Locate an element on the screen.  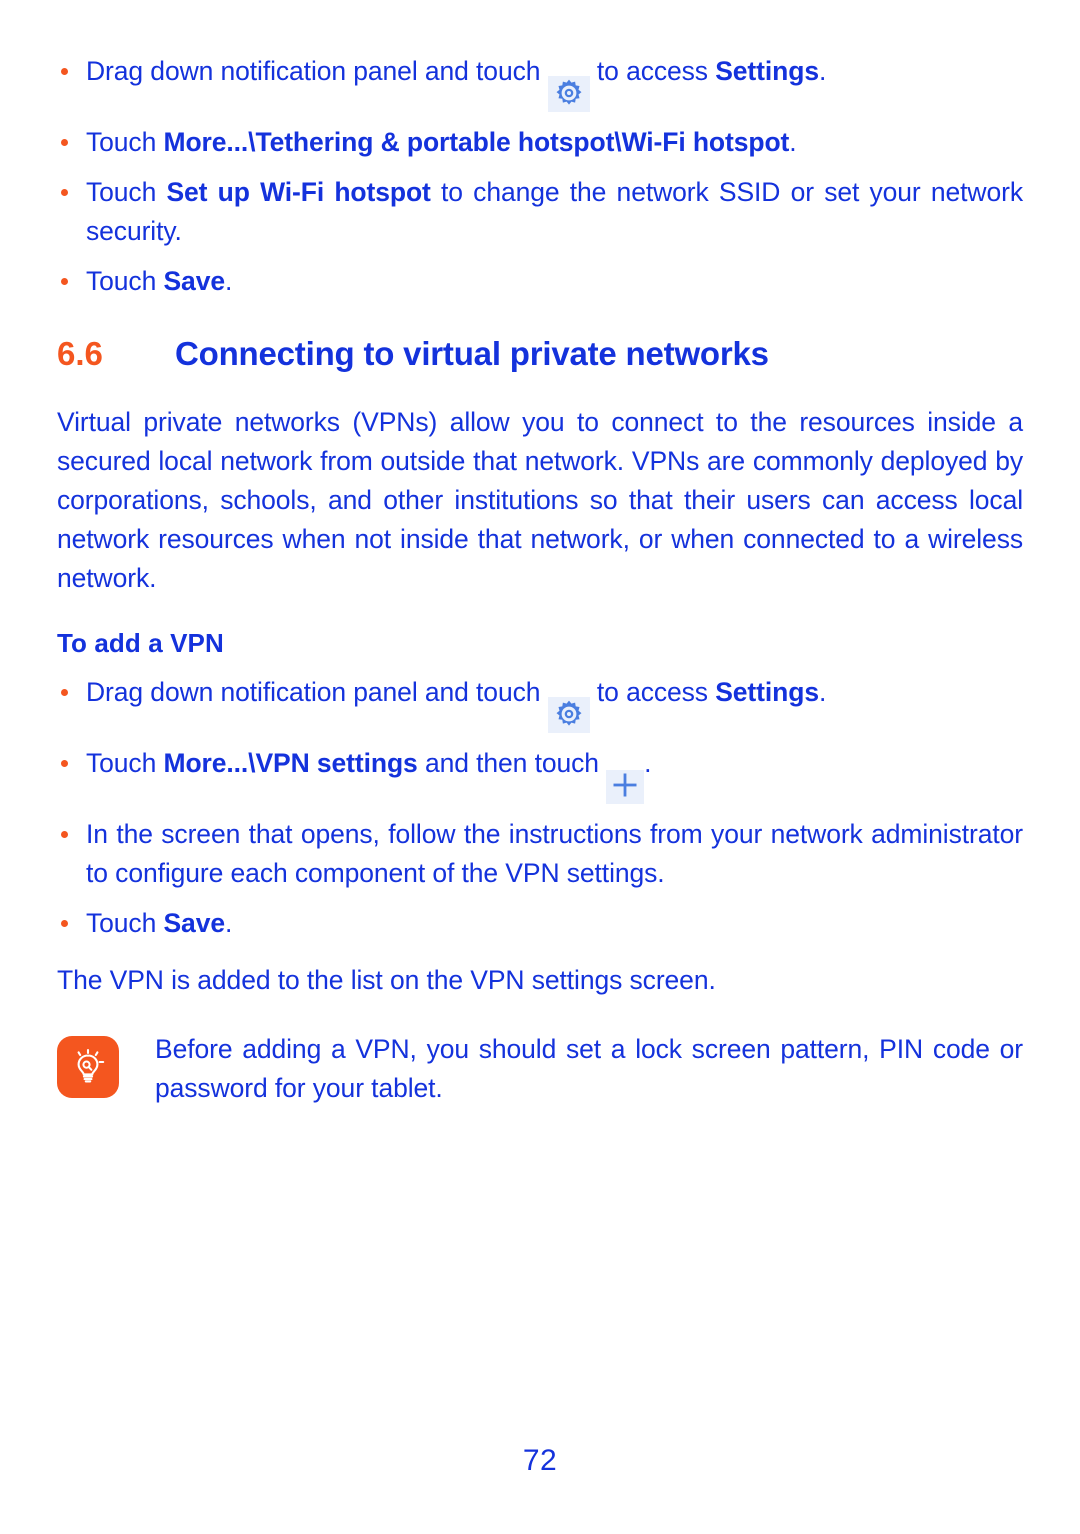
section-title: Connecting to virtual private networks is located at coordinates (472, 353).